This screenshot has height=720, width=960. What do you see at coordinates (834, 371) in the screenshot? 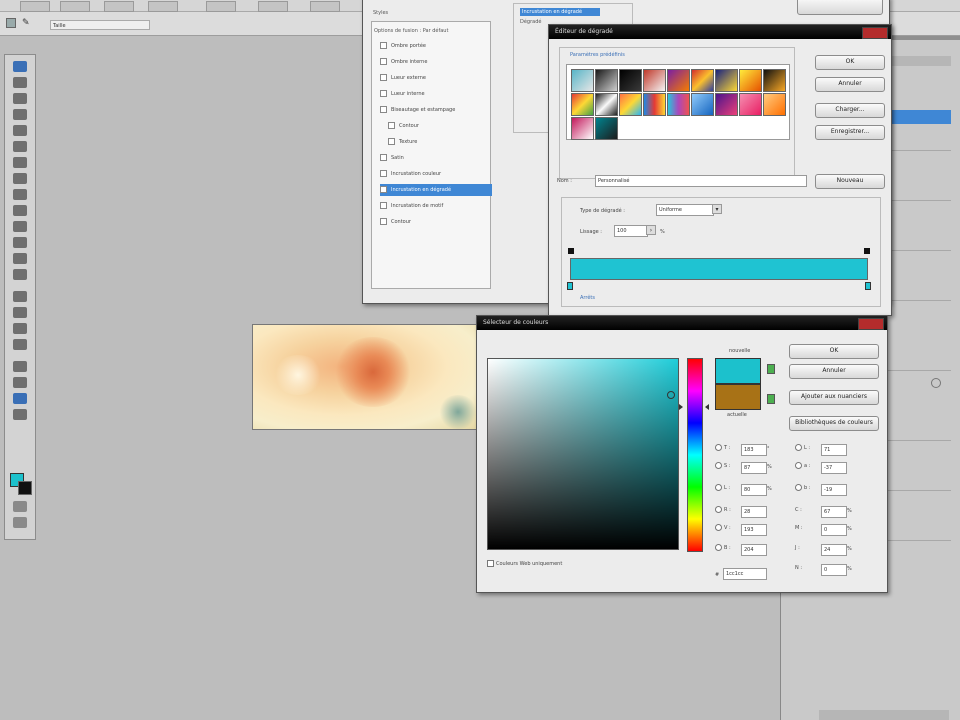
I see `color-cancel-button: Annuler` at bounding box center [834, 371].